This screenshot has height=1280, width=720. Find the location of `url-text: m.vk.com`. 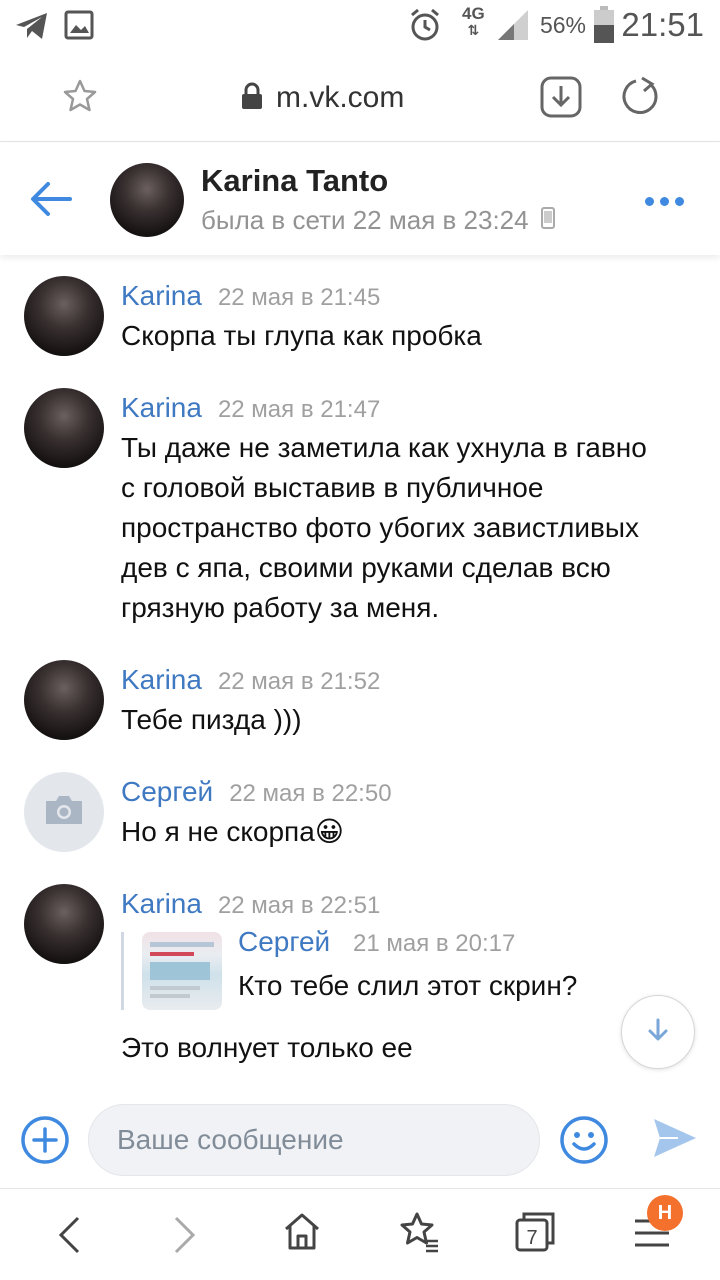

url-text: m.vk.com is located at coordinates (340, 97).